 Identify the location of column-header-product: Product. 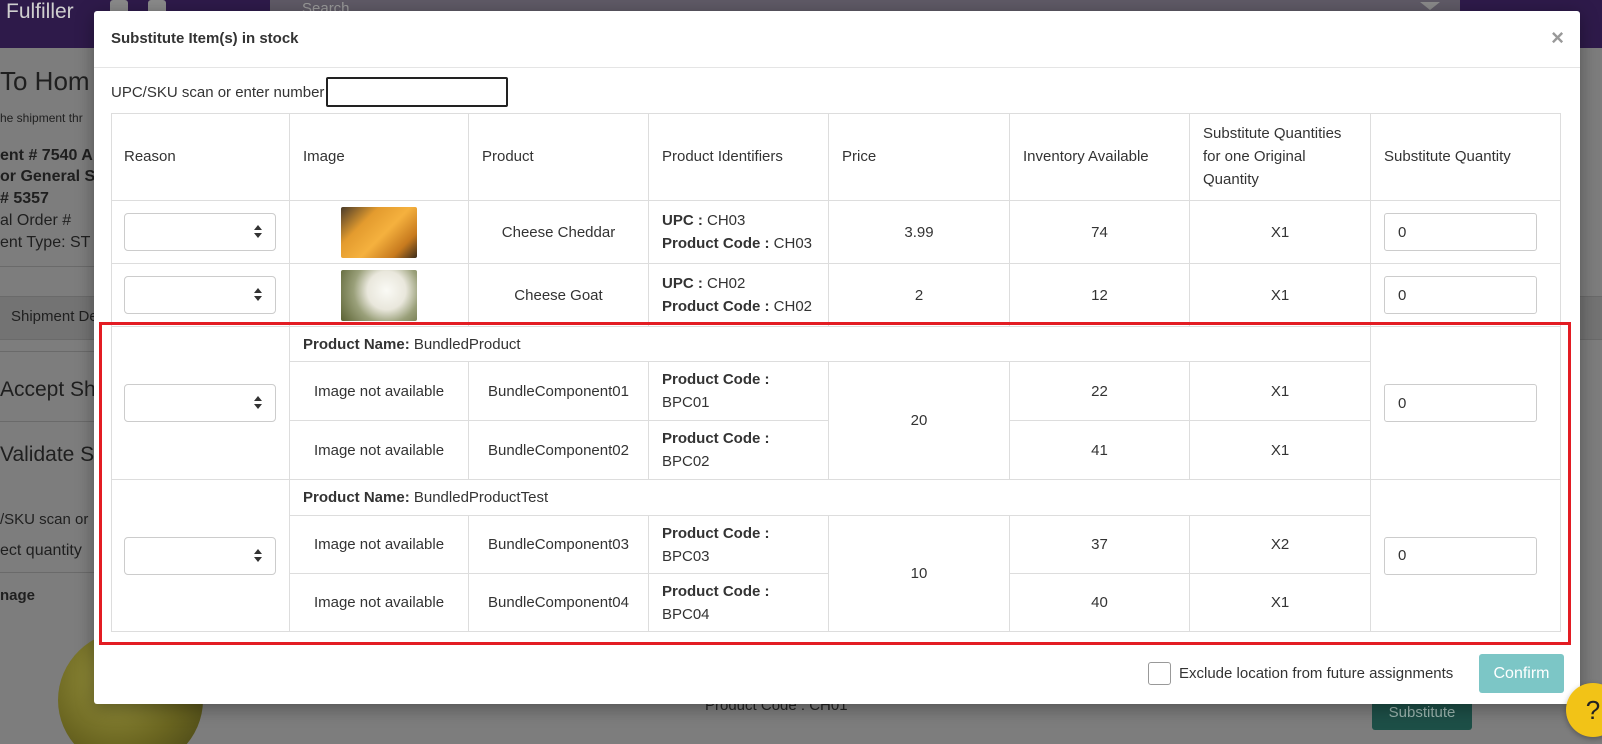
(559, 157).